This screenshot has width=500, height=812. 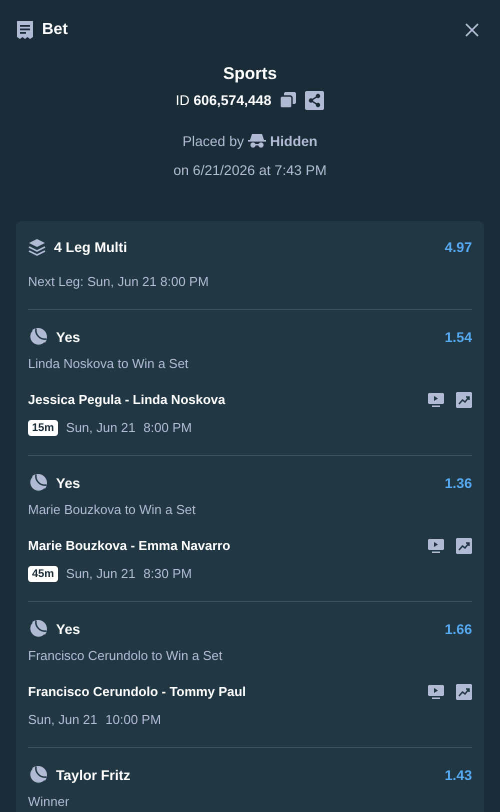 I want to click on countdown-badge: 45m, so click(x=43, y=574).